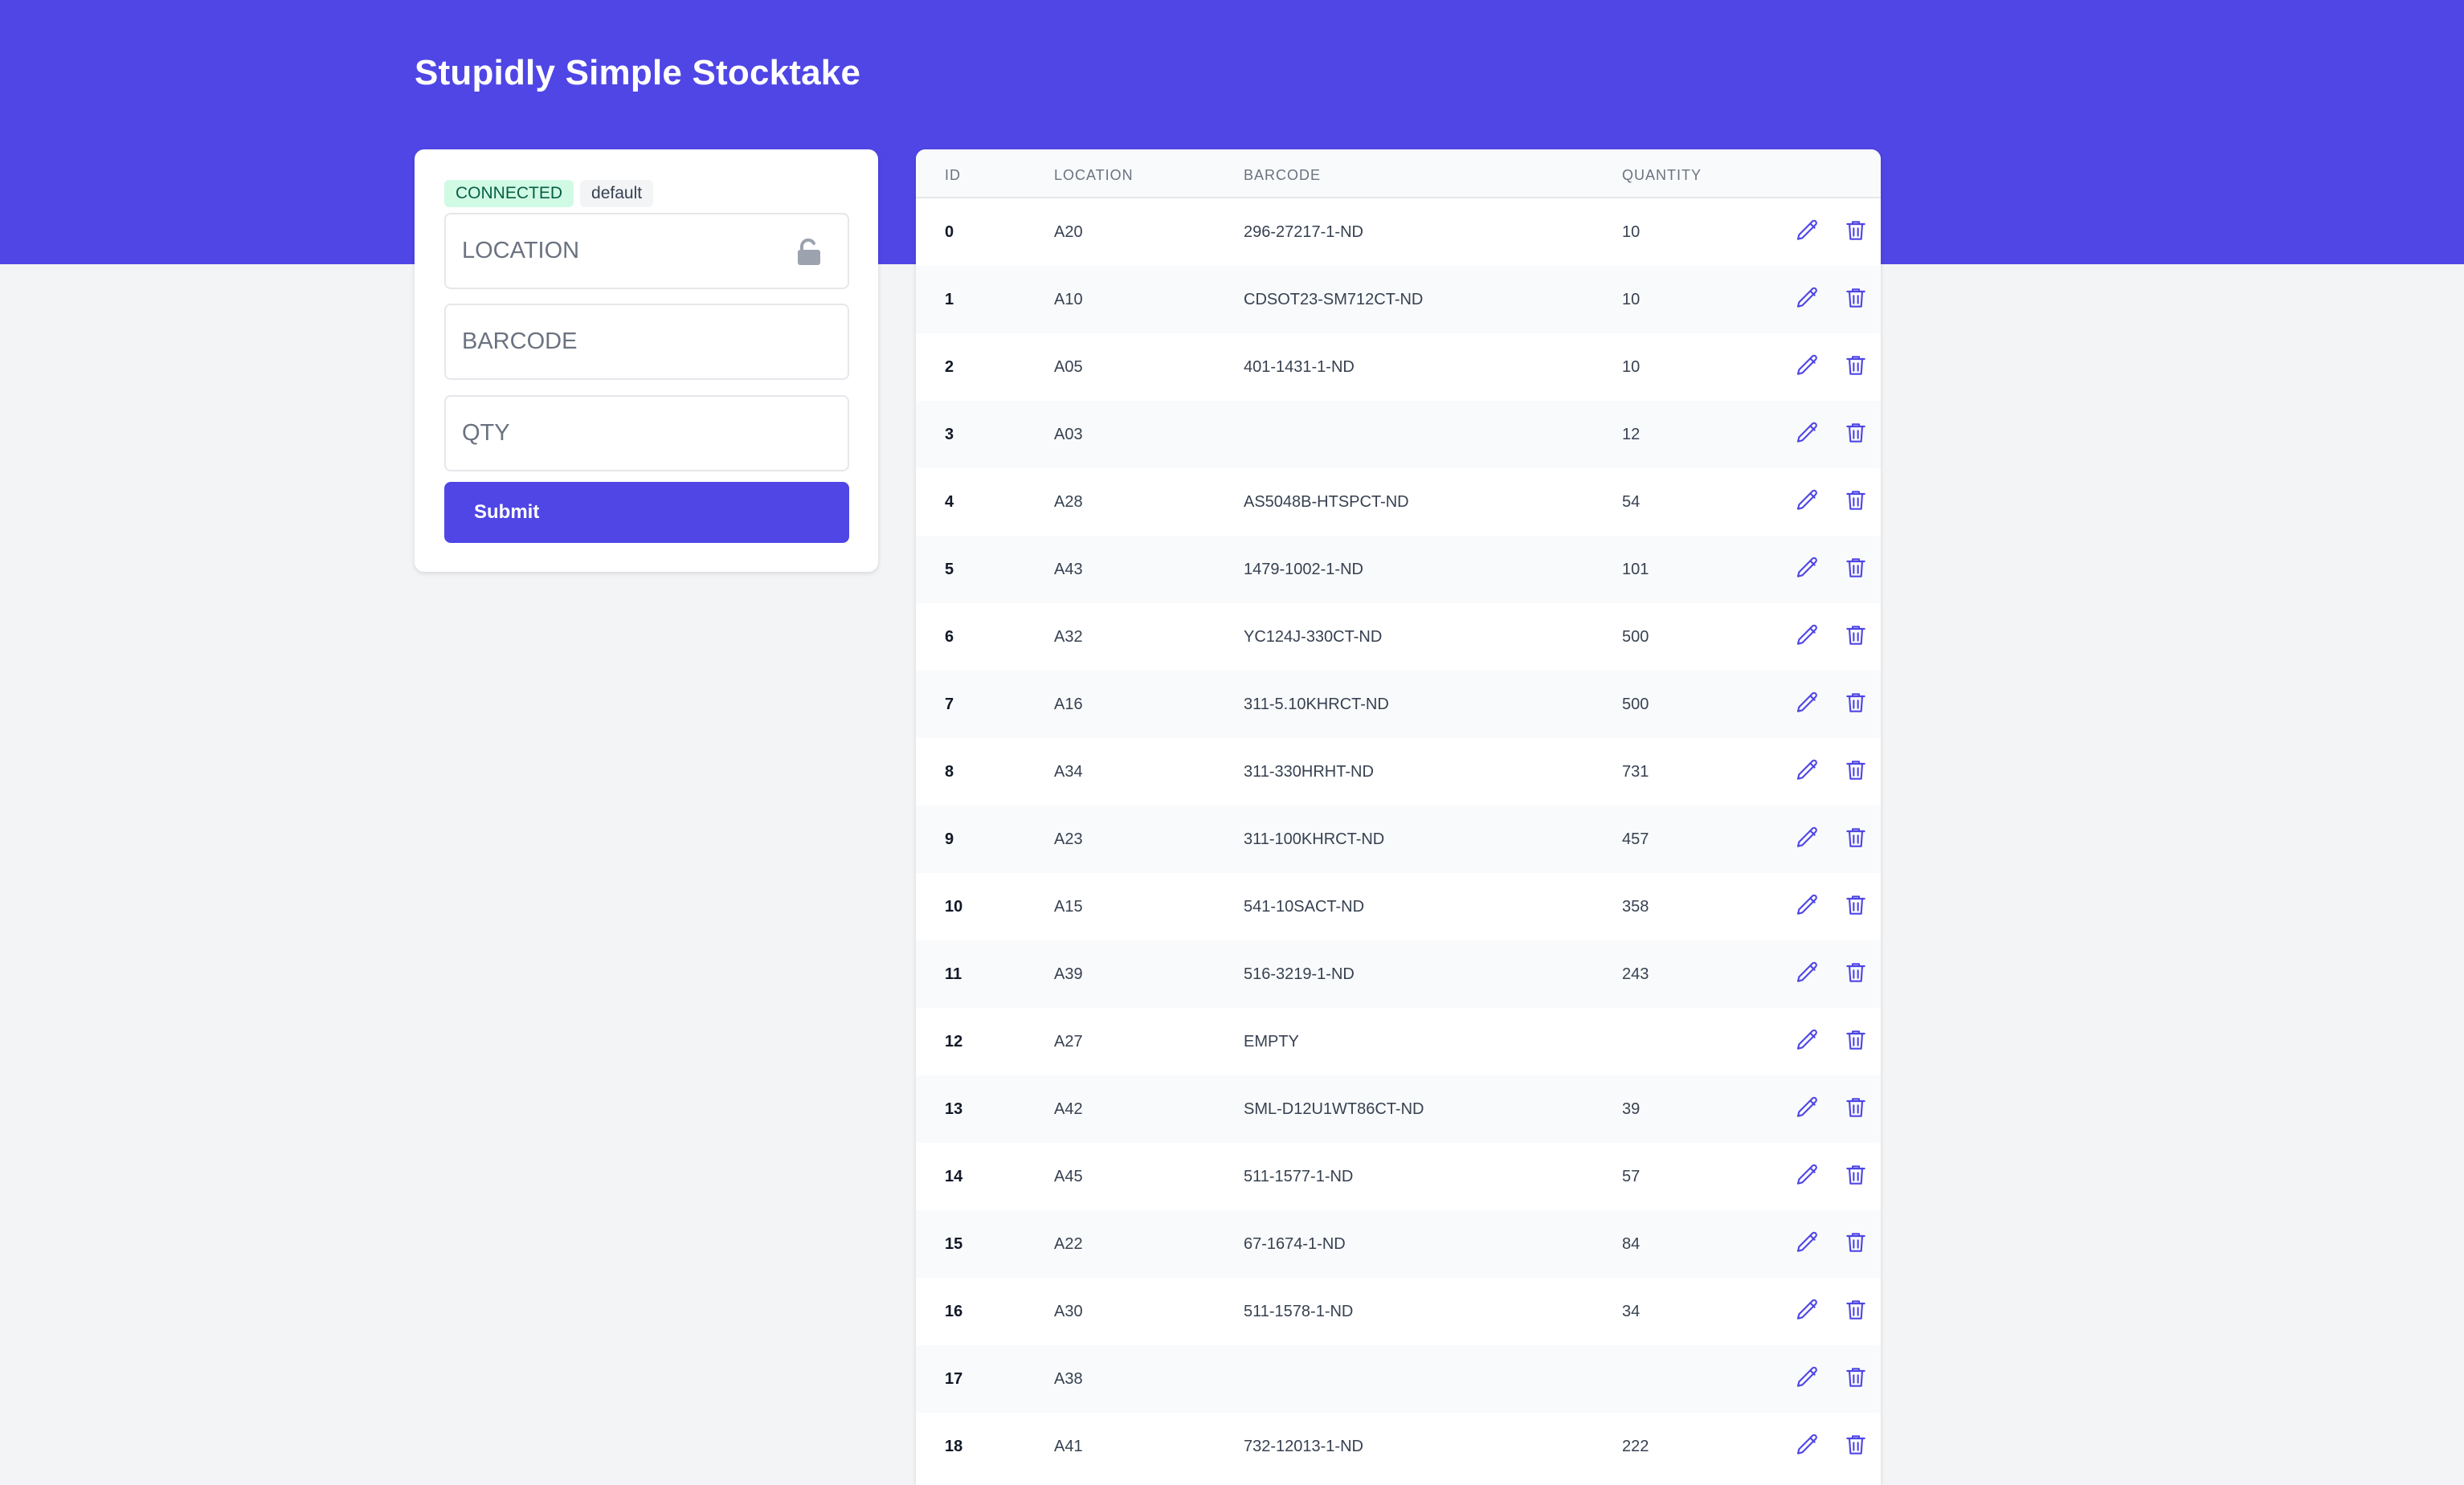 The width and height of the screenshot is (2464, 1485). What do you see at coordinates (1068, 569) in the screenshot?
I see `cell-location: A43` at bounding box center [1068, 569].